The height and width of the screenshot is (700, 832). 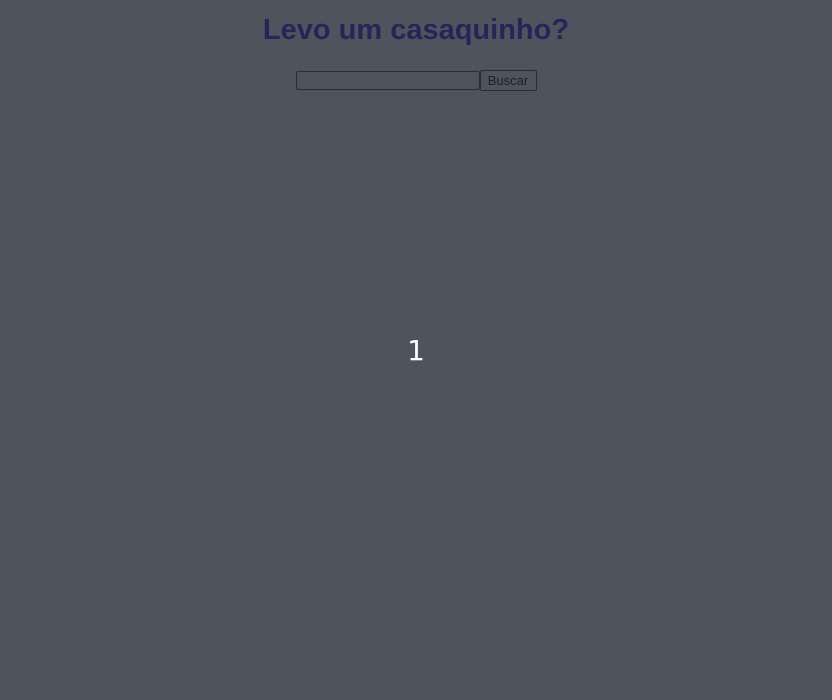 I want to click on search-input, so click(x=387, y=80).